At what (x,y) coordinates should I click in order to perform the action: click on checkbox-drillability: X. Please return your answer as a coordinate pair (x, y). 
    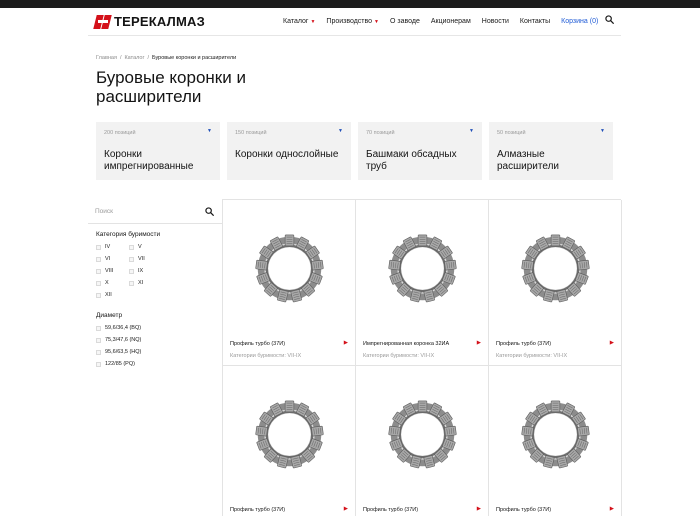
    Looking at the image, I should click on (102, 283).